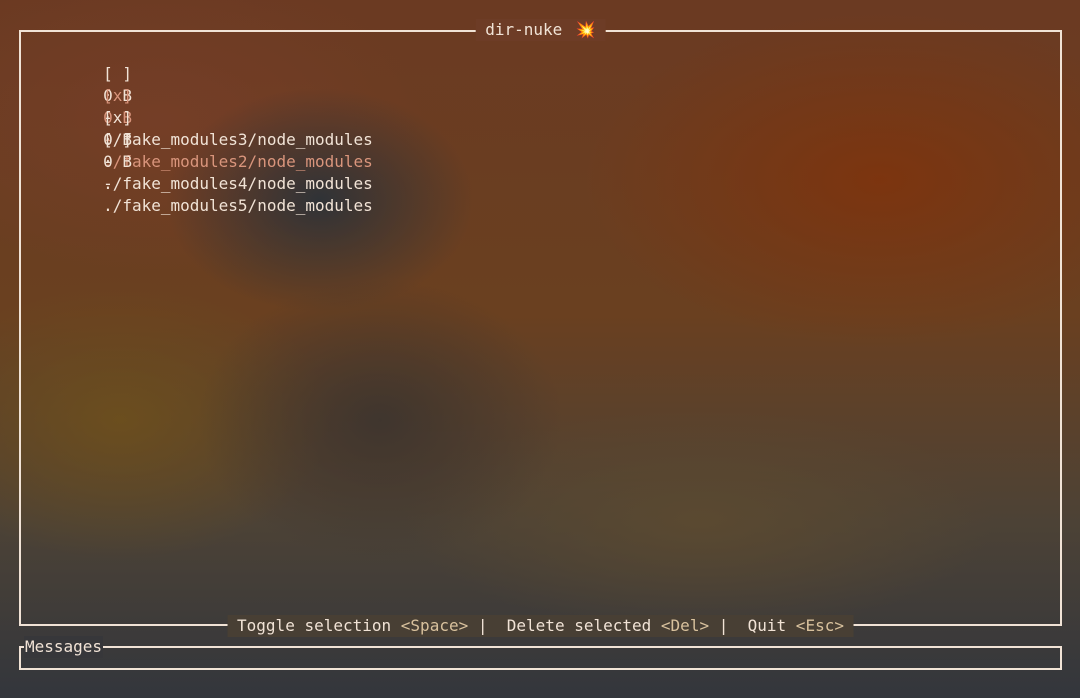 Image resolution: width=1080 pixels, height=698 pixels. I want to click on delete-selected-label: Delete selected, so click(579, 625).